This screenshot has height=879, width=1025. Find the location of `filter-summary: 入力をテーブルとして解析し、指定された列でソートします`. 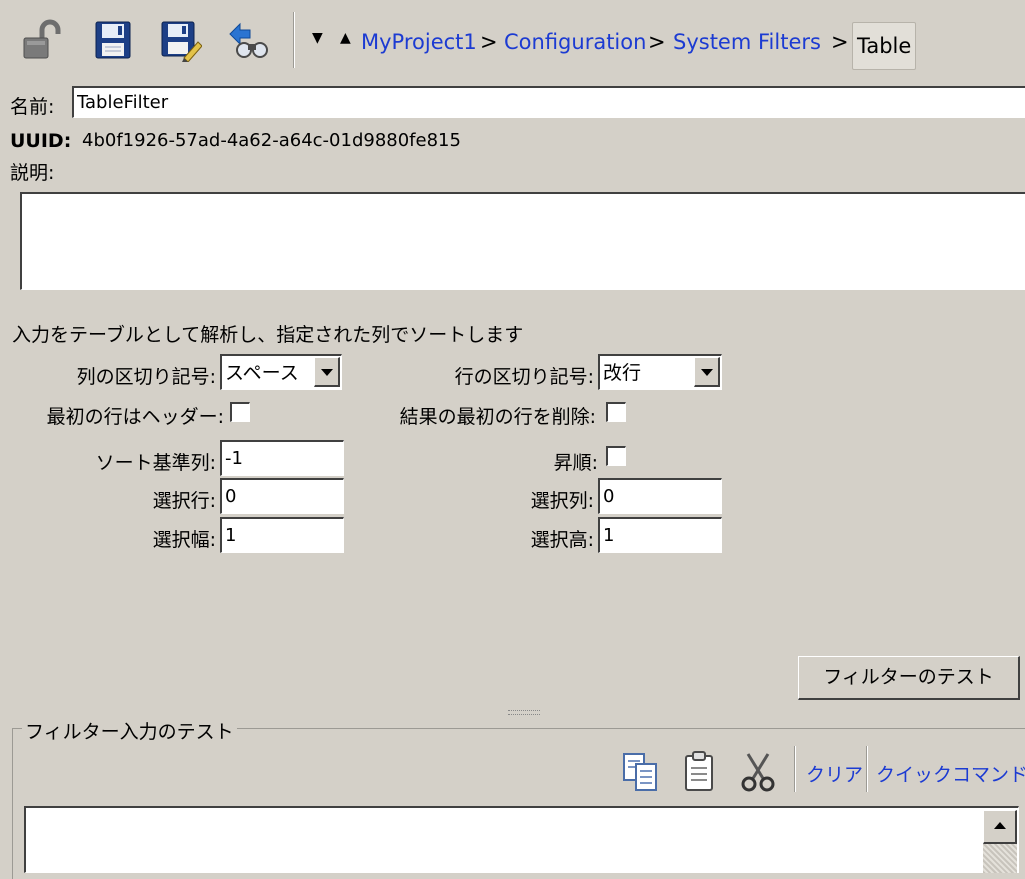

filter-summary: 入力をテーブルとして解析し、指定された列でソートします is located at coordinates (268, 335).